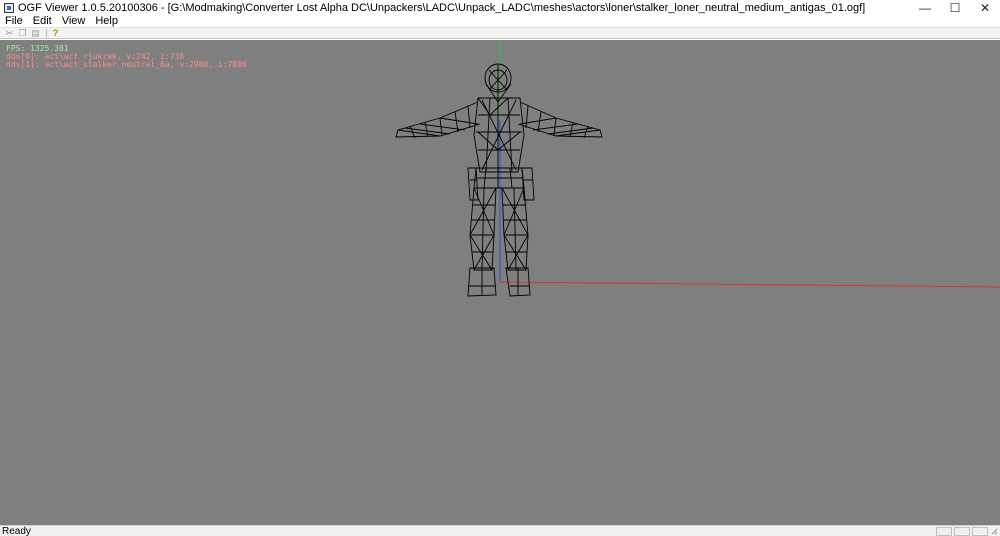 Image resolution: width=1000 pixels, height=536 pixels. I want to click on copy-icon: ❐, so click(22, 33).